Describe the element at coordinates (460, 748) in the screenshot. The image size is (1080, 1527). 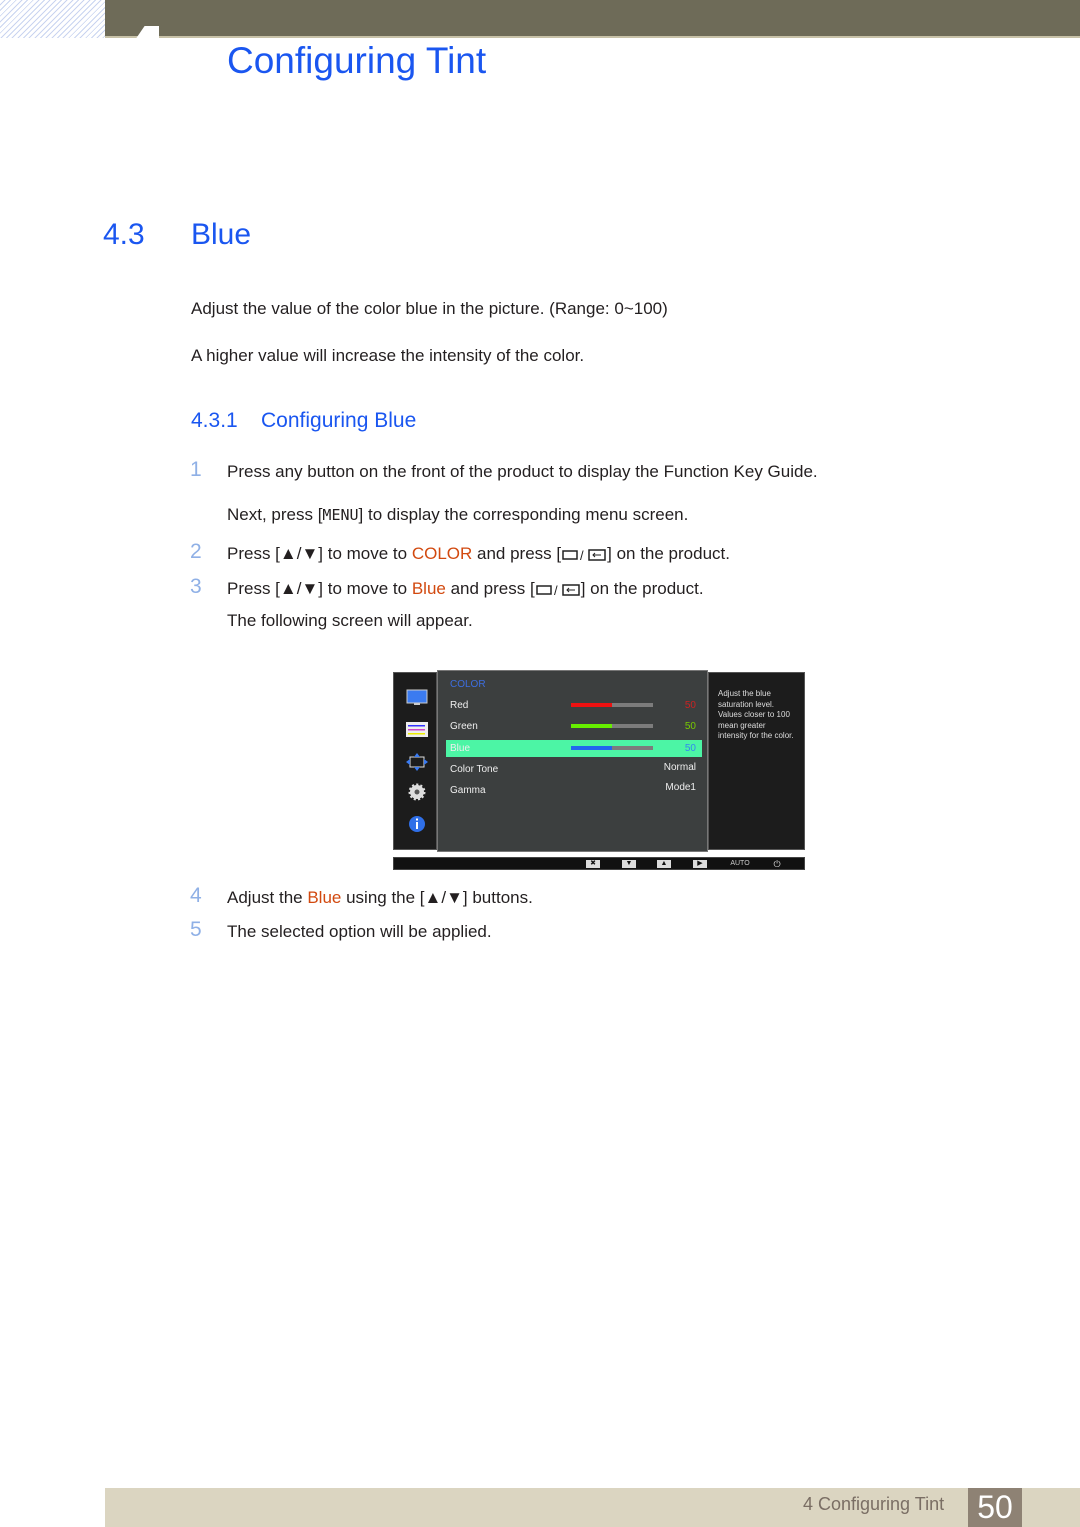
I see `label: Blue` at that location.